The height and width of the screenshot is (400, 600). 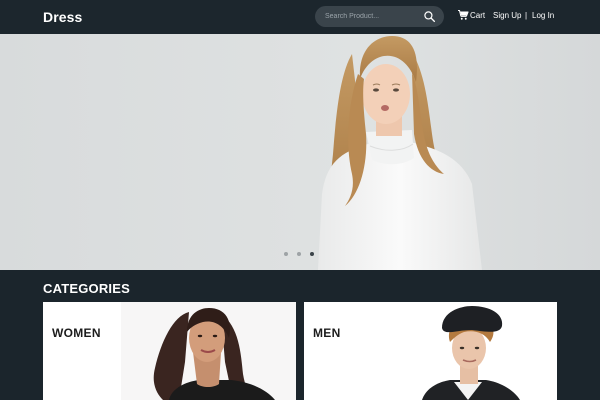 What do you see at coordinates (62, 17) in the screenshot?
I see `brand-logo: Dress` at bounding box center [62, 17].